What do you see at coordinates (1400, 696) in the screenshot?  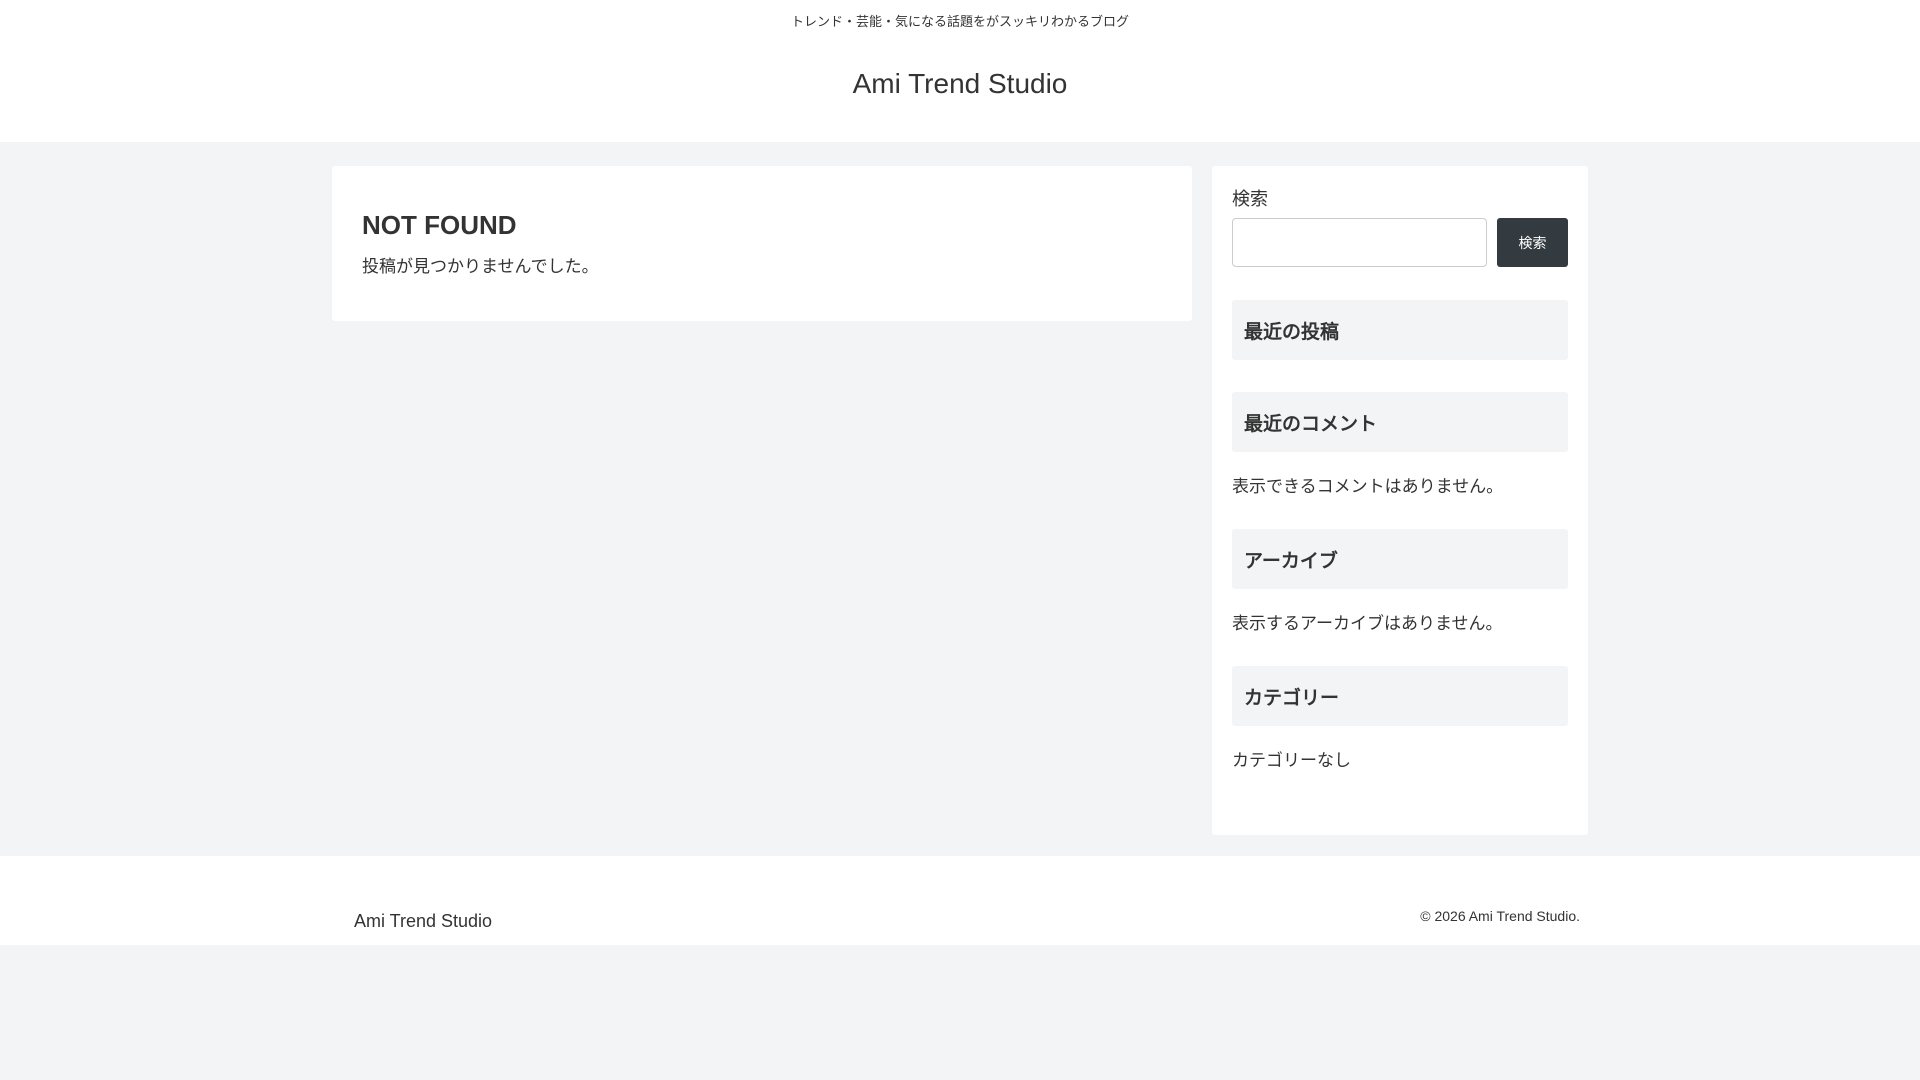 I see `widget-title: カテゴリー` at bounding box center [1400, 696].